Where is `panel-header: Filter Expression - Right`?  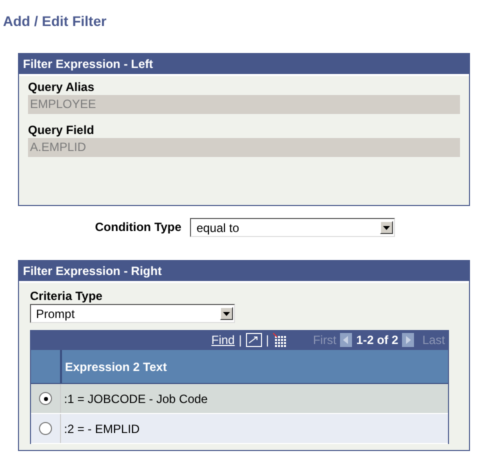
panel-header: Filter Expression - Right is located at coordinates (244, 272).